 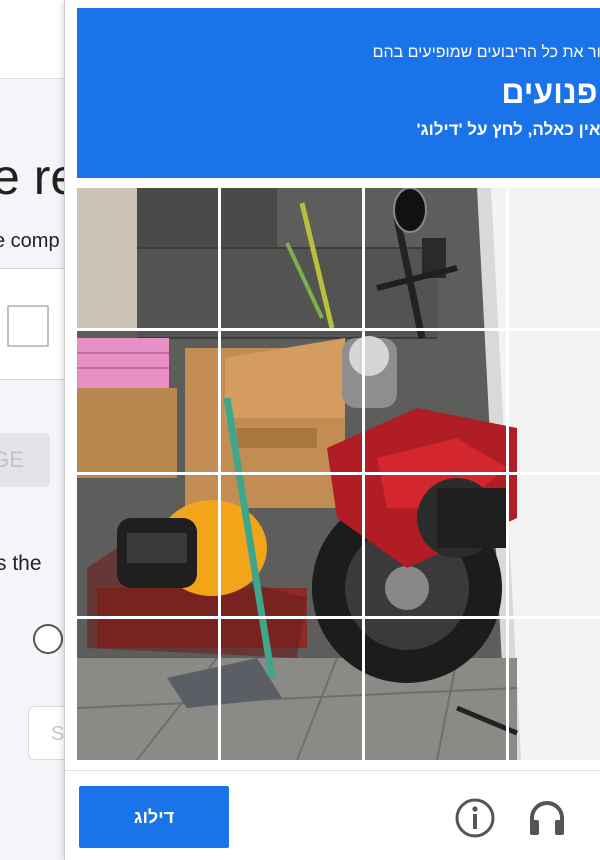 I want to click on footer-divider, so click(x=332, y=770).